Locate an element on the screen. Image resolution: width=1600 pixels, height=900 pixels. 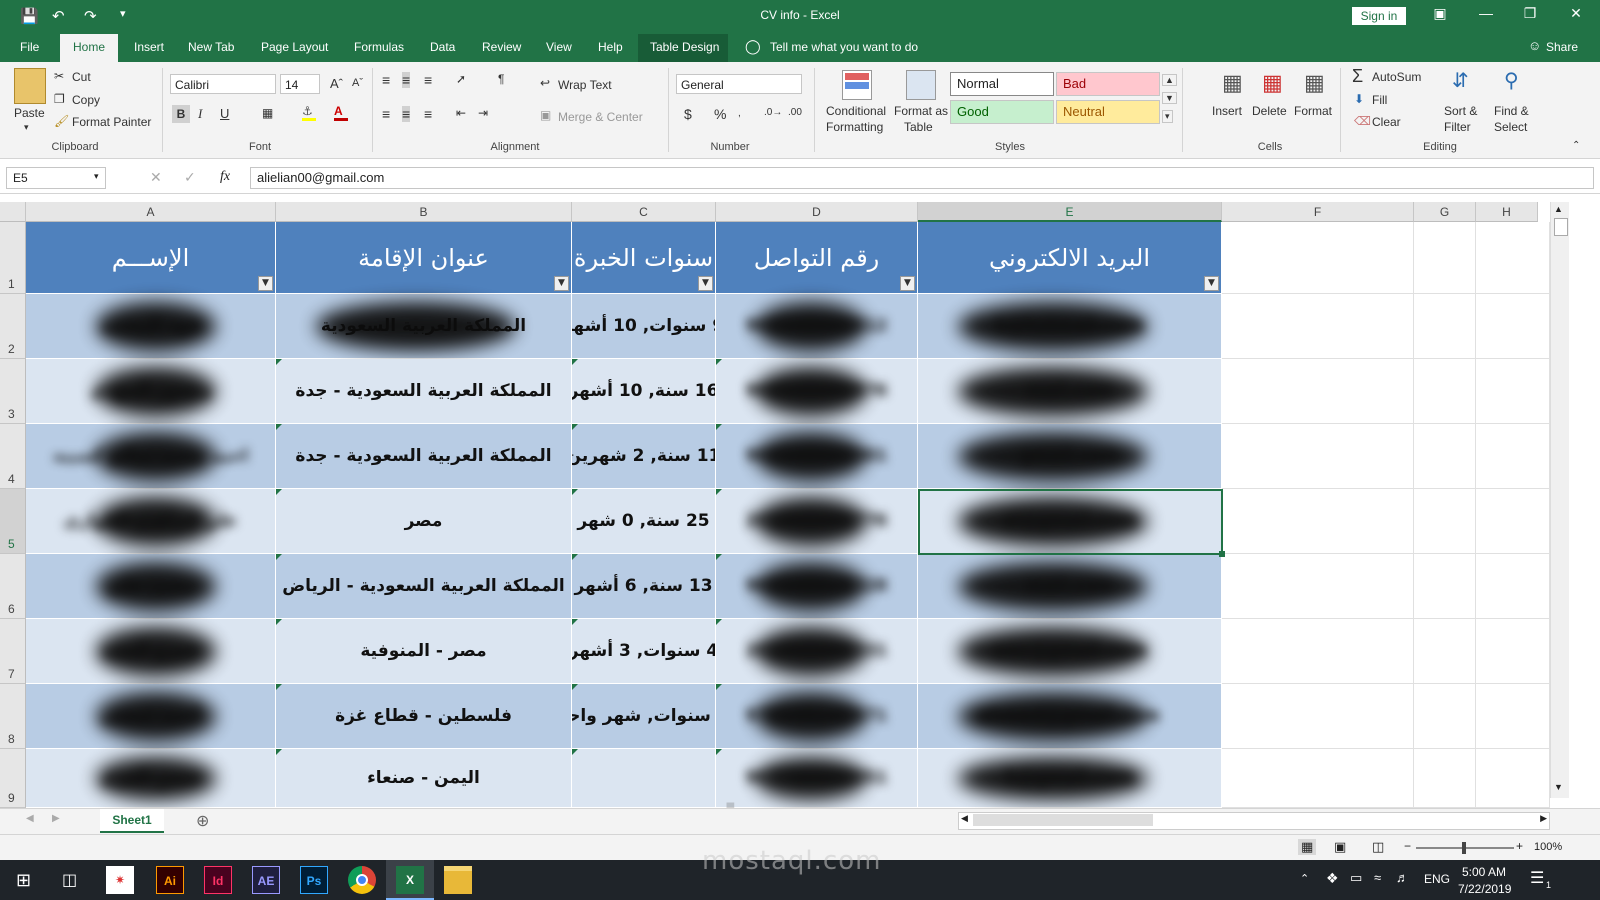
copy-button: Copy is located at coordinates (86, 100).